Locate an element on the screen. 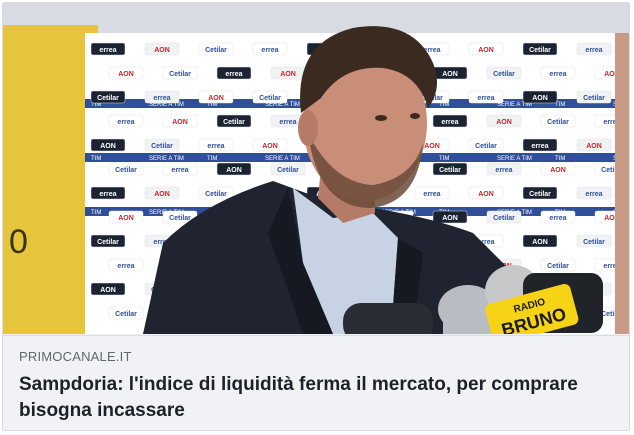  left-yellow-panel is located at coordinates (50, 179).